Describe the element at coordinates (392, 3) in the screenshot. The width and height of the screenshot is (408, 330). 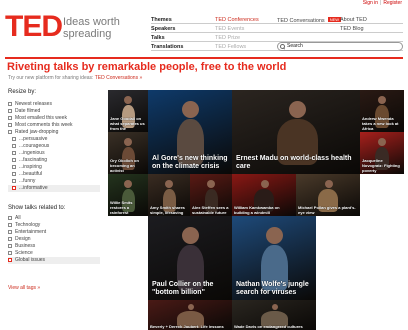
I see `register-link: Register` at that location.